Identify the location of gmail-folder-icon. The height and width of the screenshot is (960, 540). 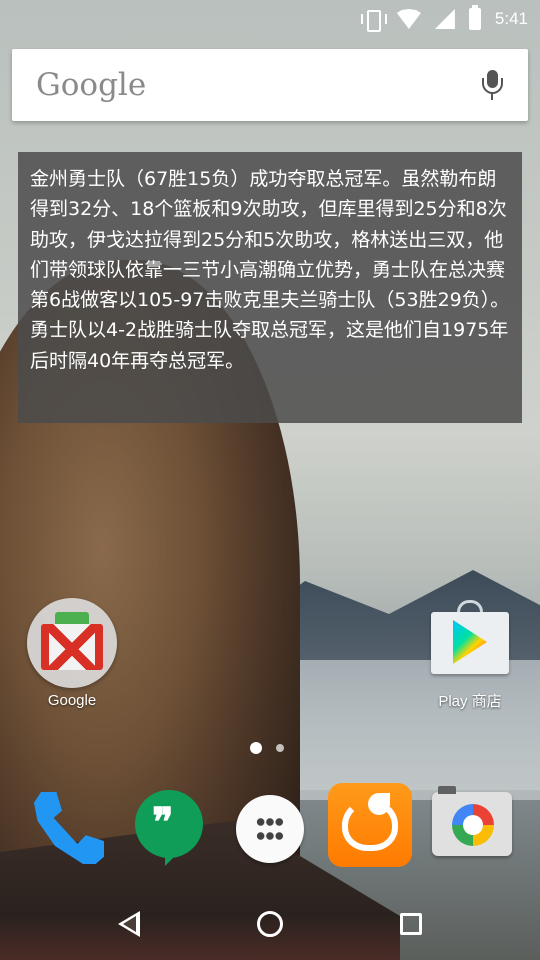
(72, 643).